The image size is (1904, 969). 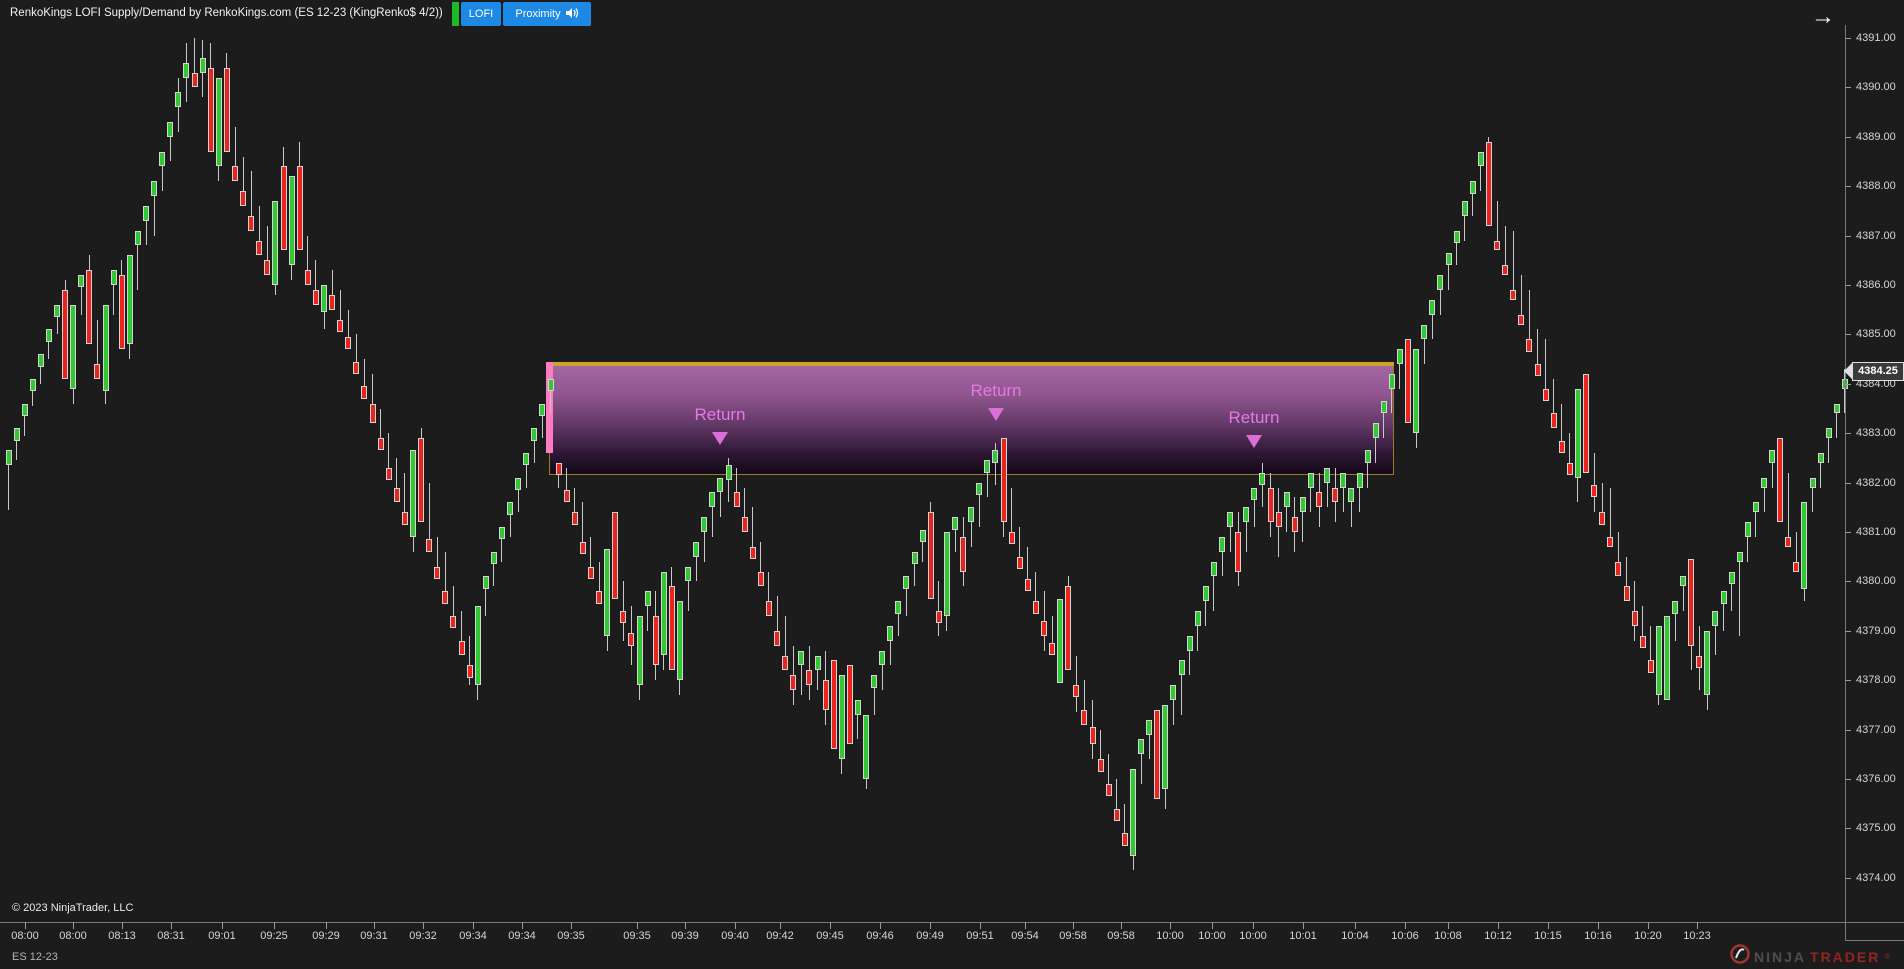 What do you see at coordinates (1876, 532) in the screenshot?
I see `price-label: 4381.00` at bounding box center [1876, 532].